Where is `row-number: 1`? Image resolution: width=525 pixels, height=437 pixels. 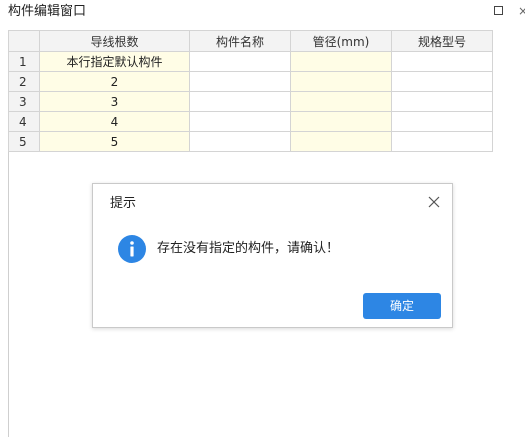
row-number: 1 is located at coordinates (24, 61).